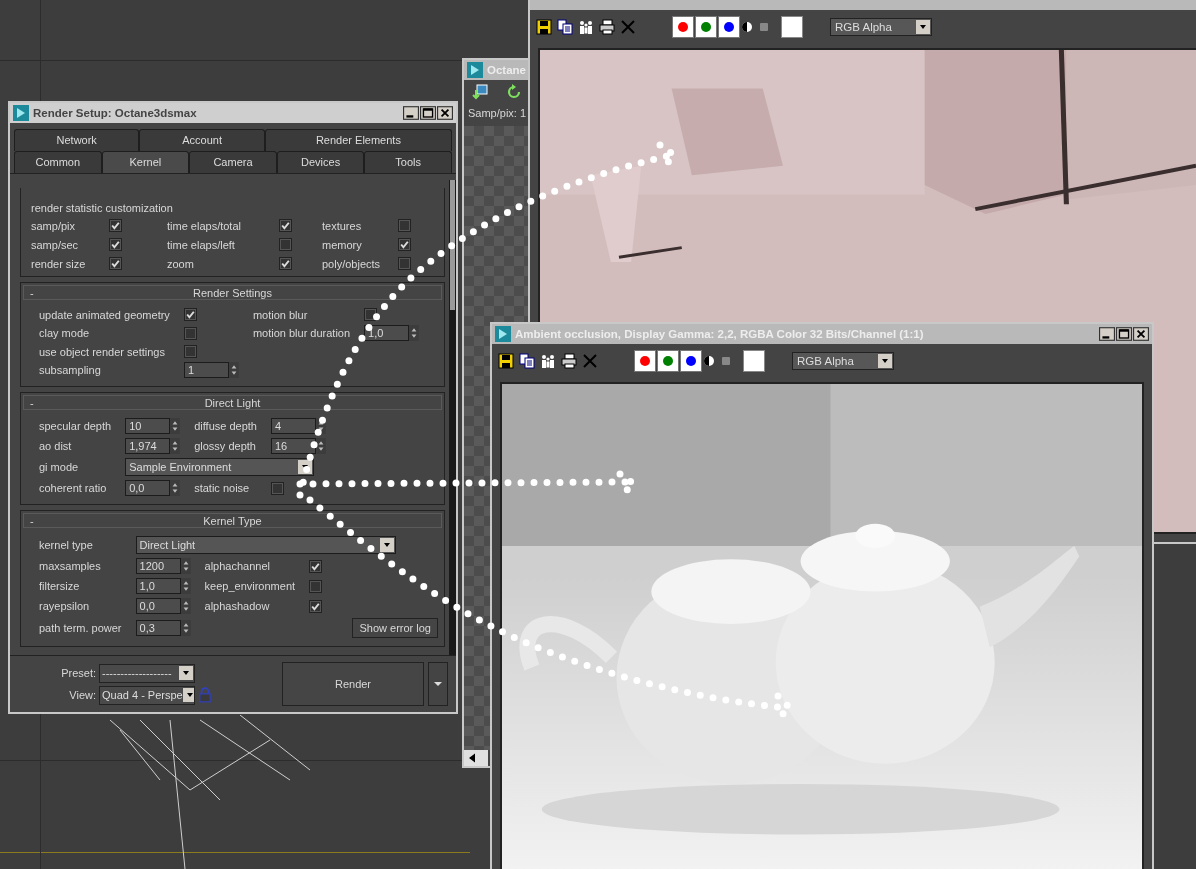  What do you see at coordinates (293, 426) in the screenshot?
I see `spinner-field: 4` at bounding box center [293, 426].